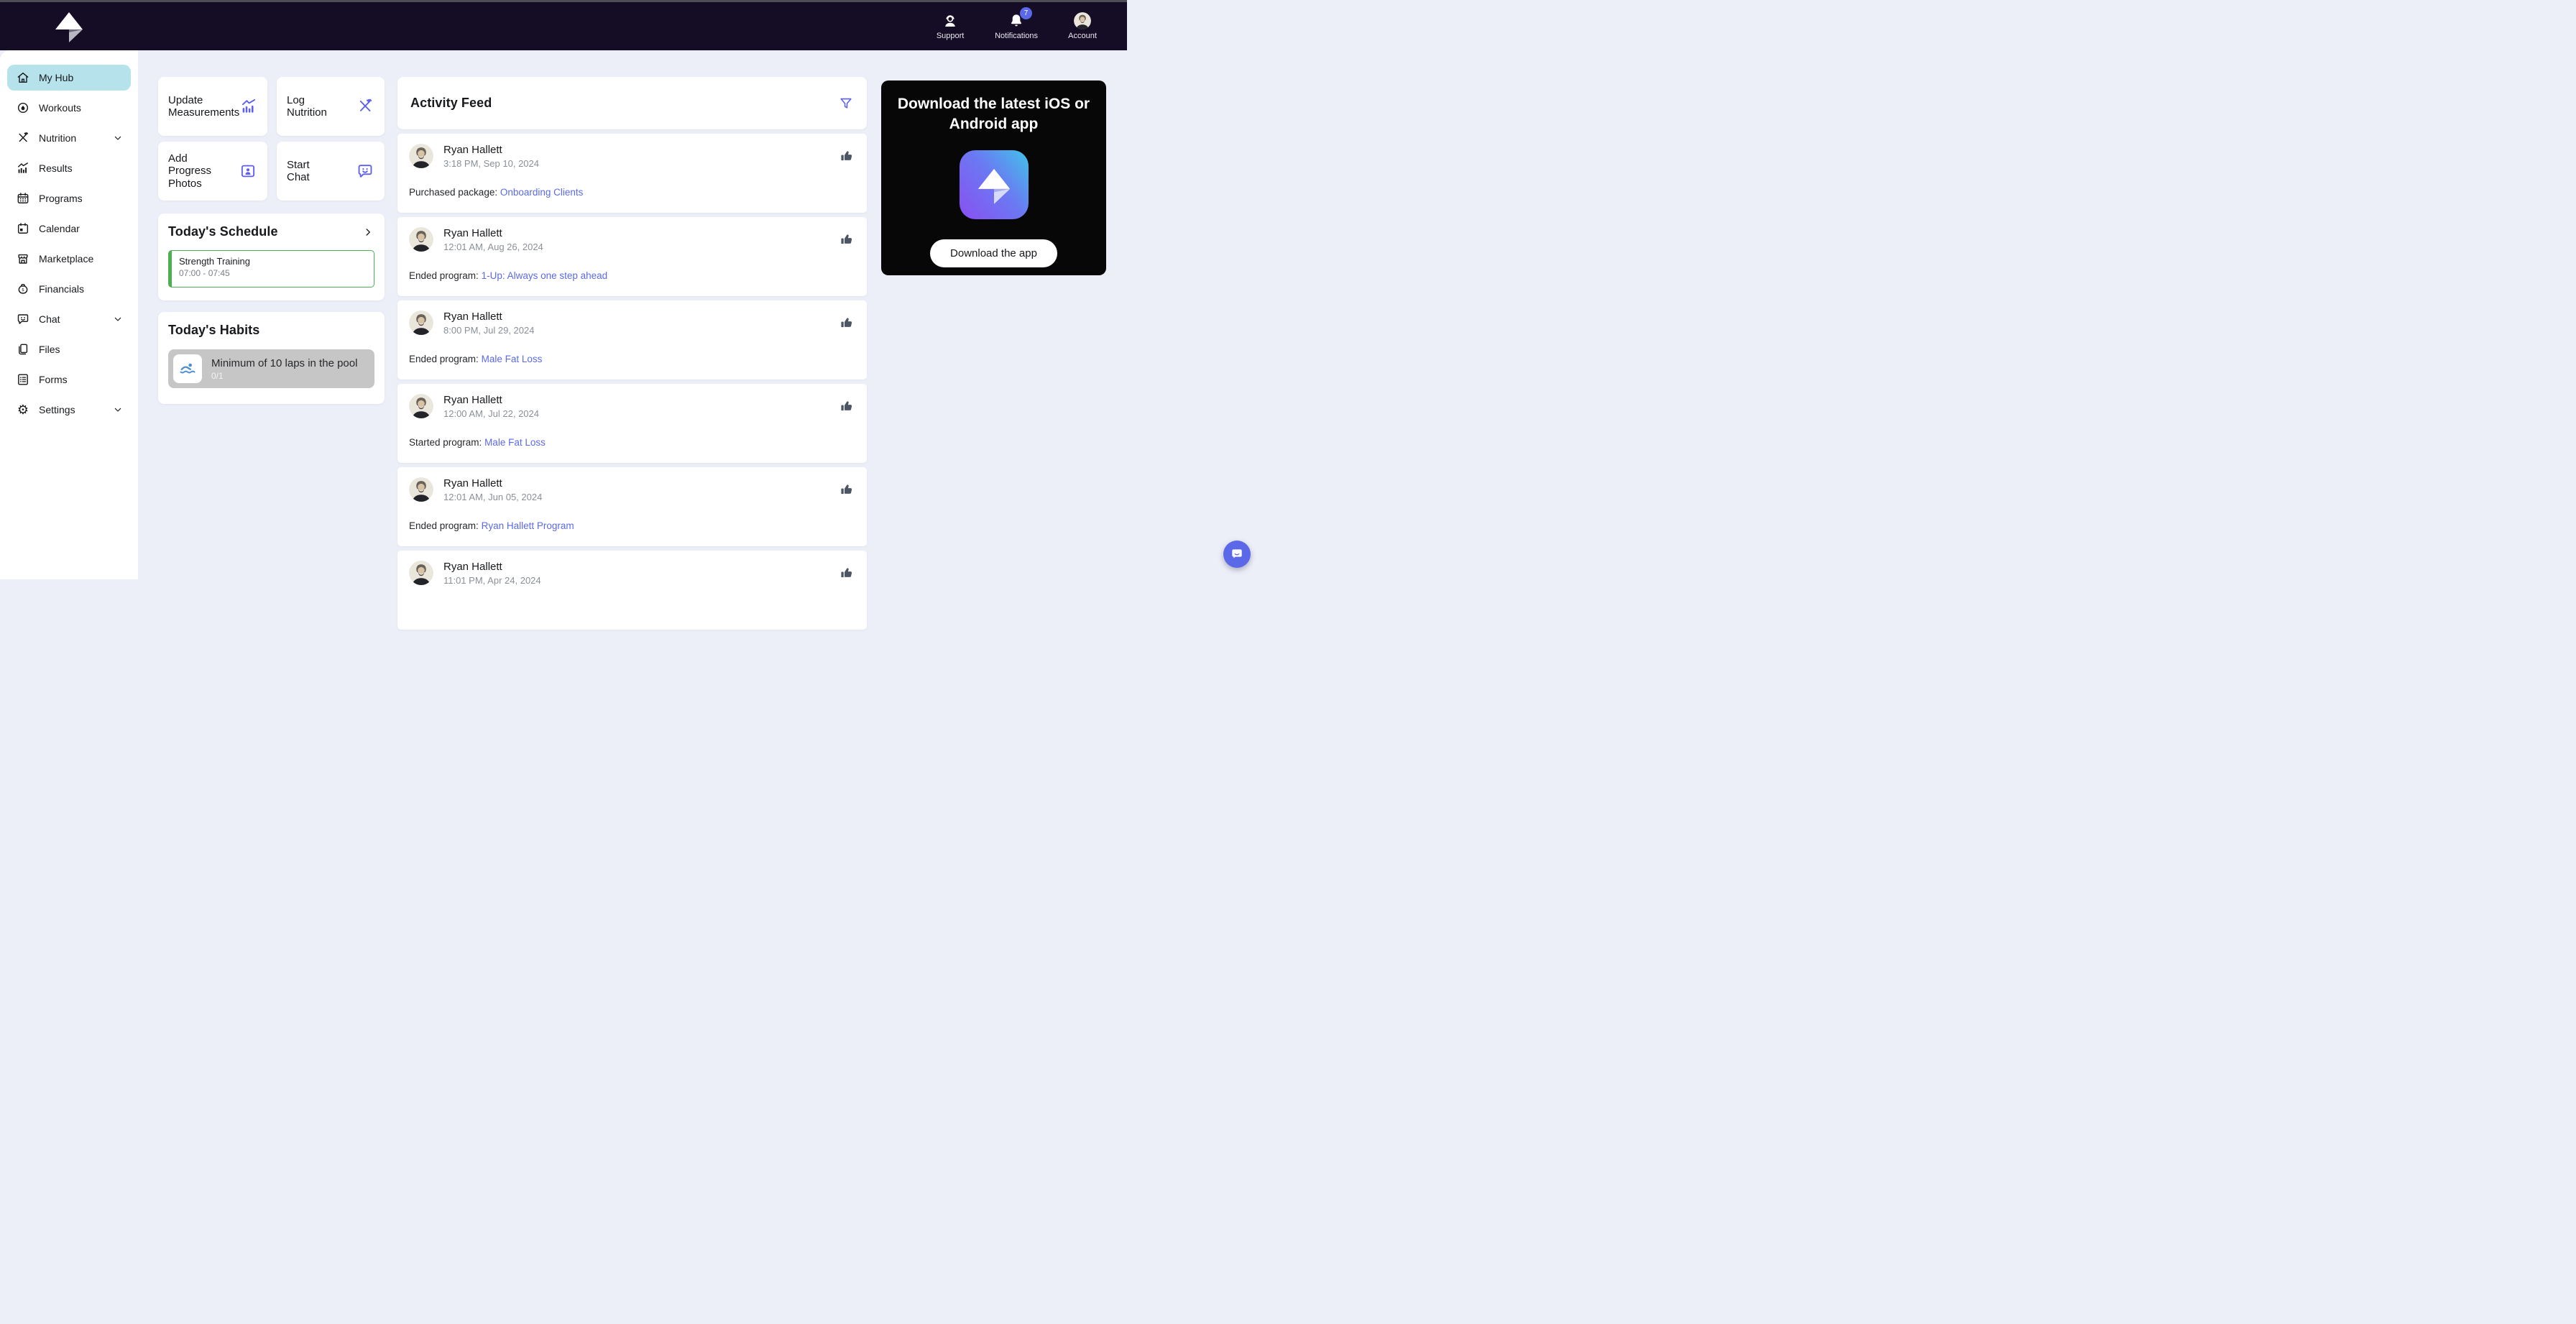 The image size is (2576, 1324). I want to click on sidebar-item-chat: Chat, so click(69, 319).